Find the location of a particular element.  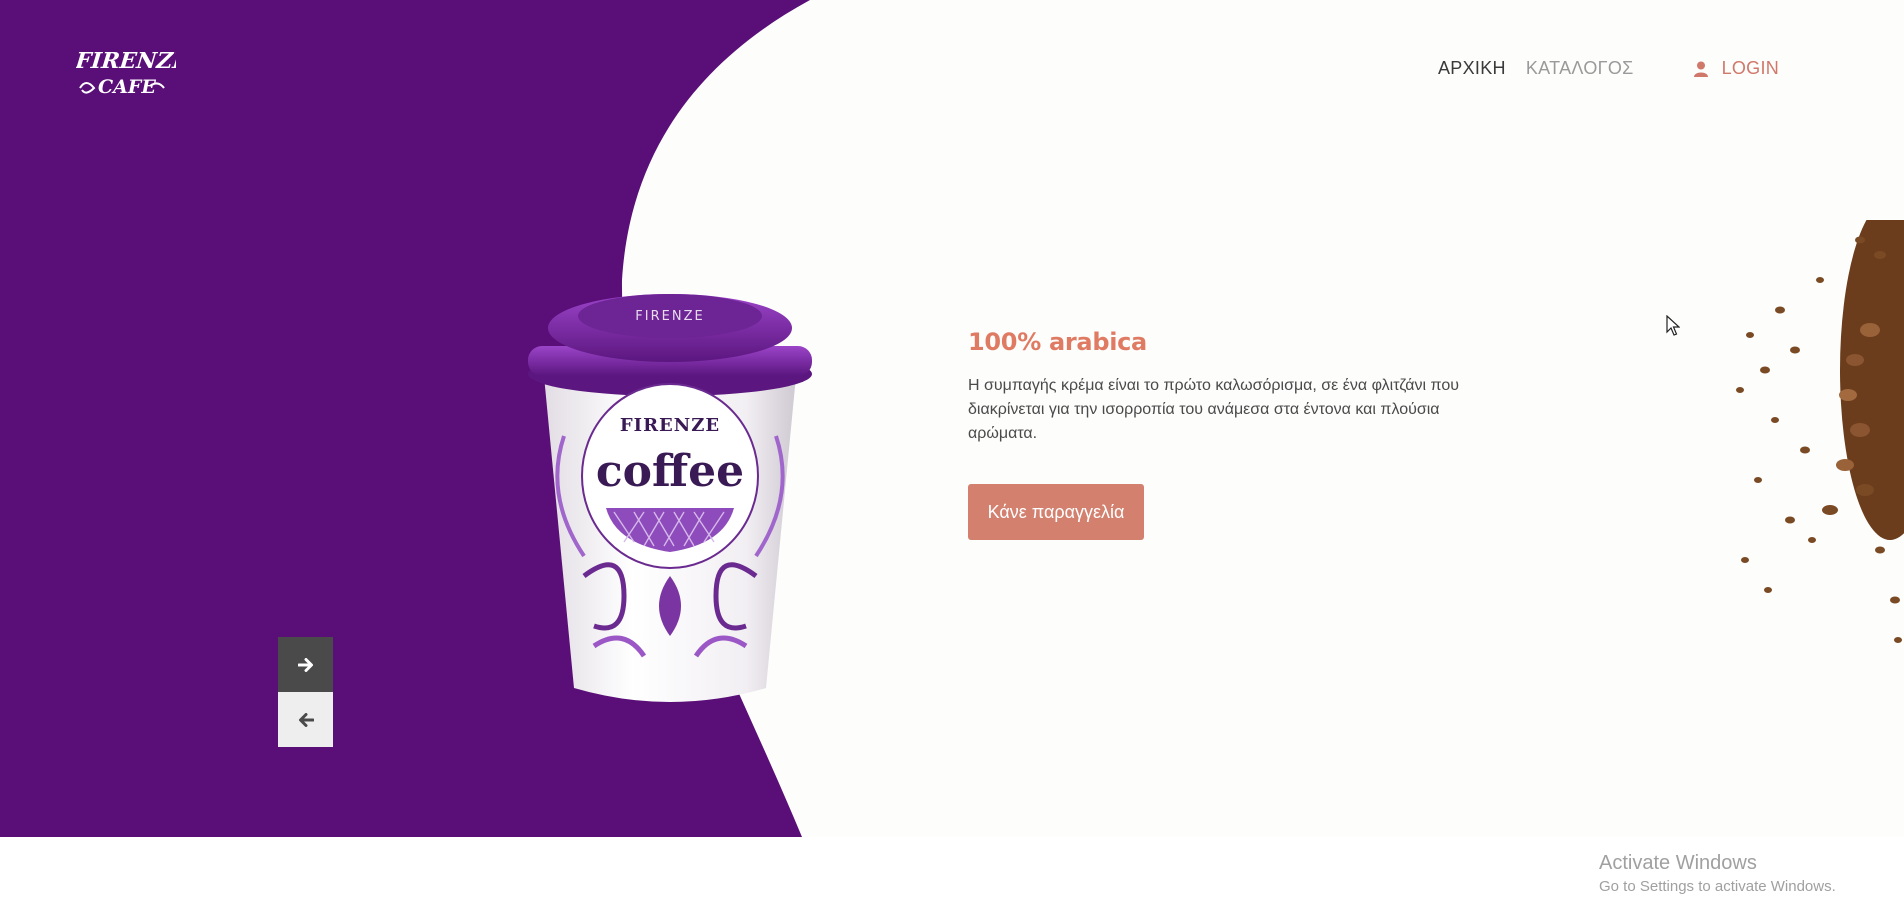

slider-next-button is located at coordinates (305, 664).